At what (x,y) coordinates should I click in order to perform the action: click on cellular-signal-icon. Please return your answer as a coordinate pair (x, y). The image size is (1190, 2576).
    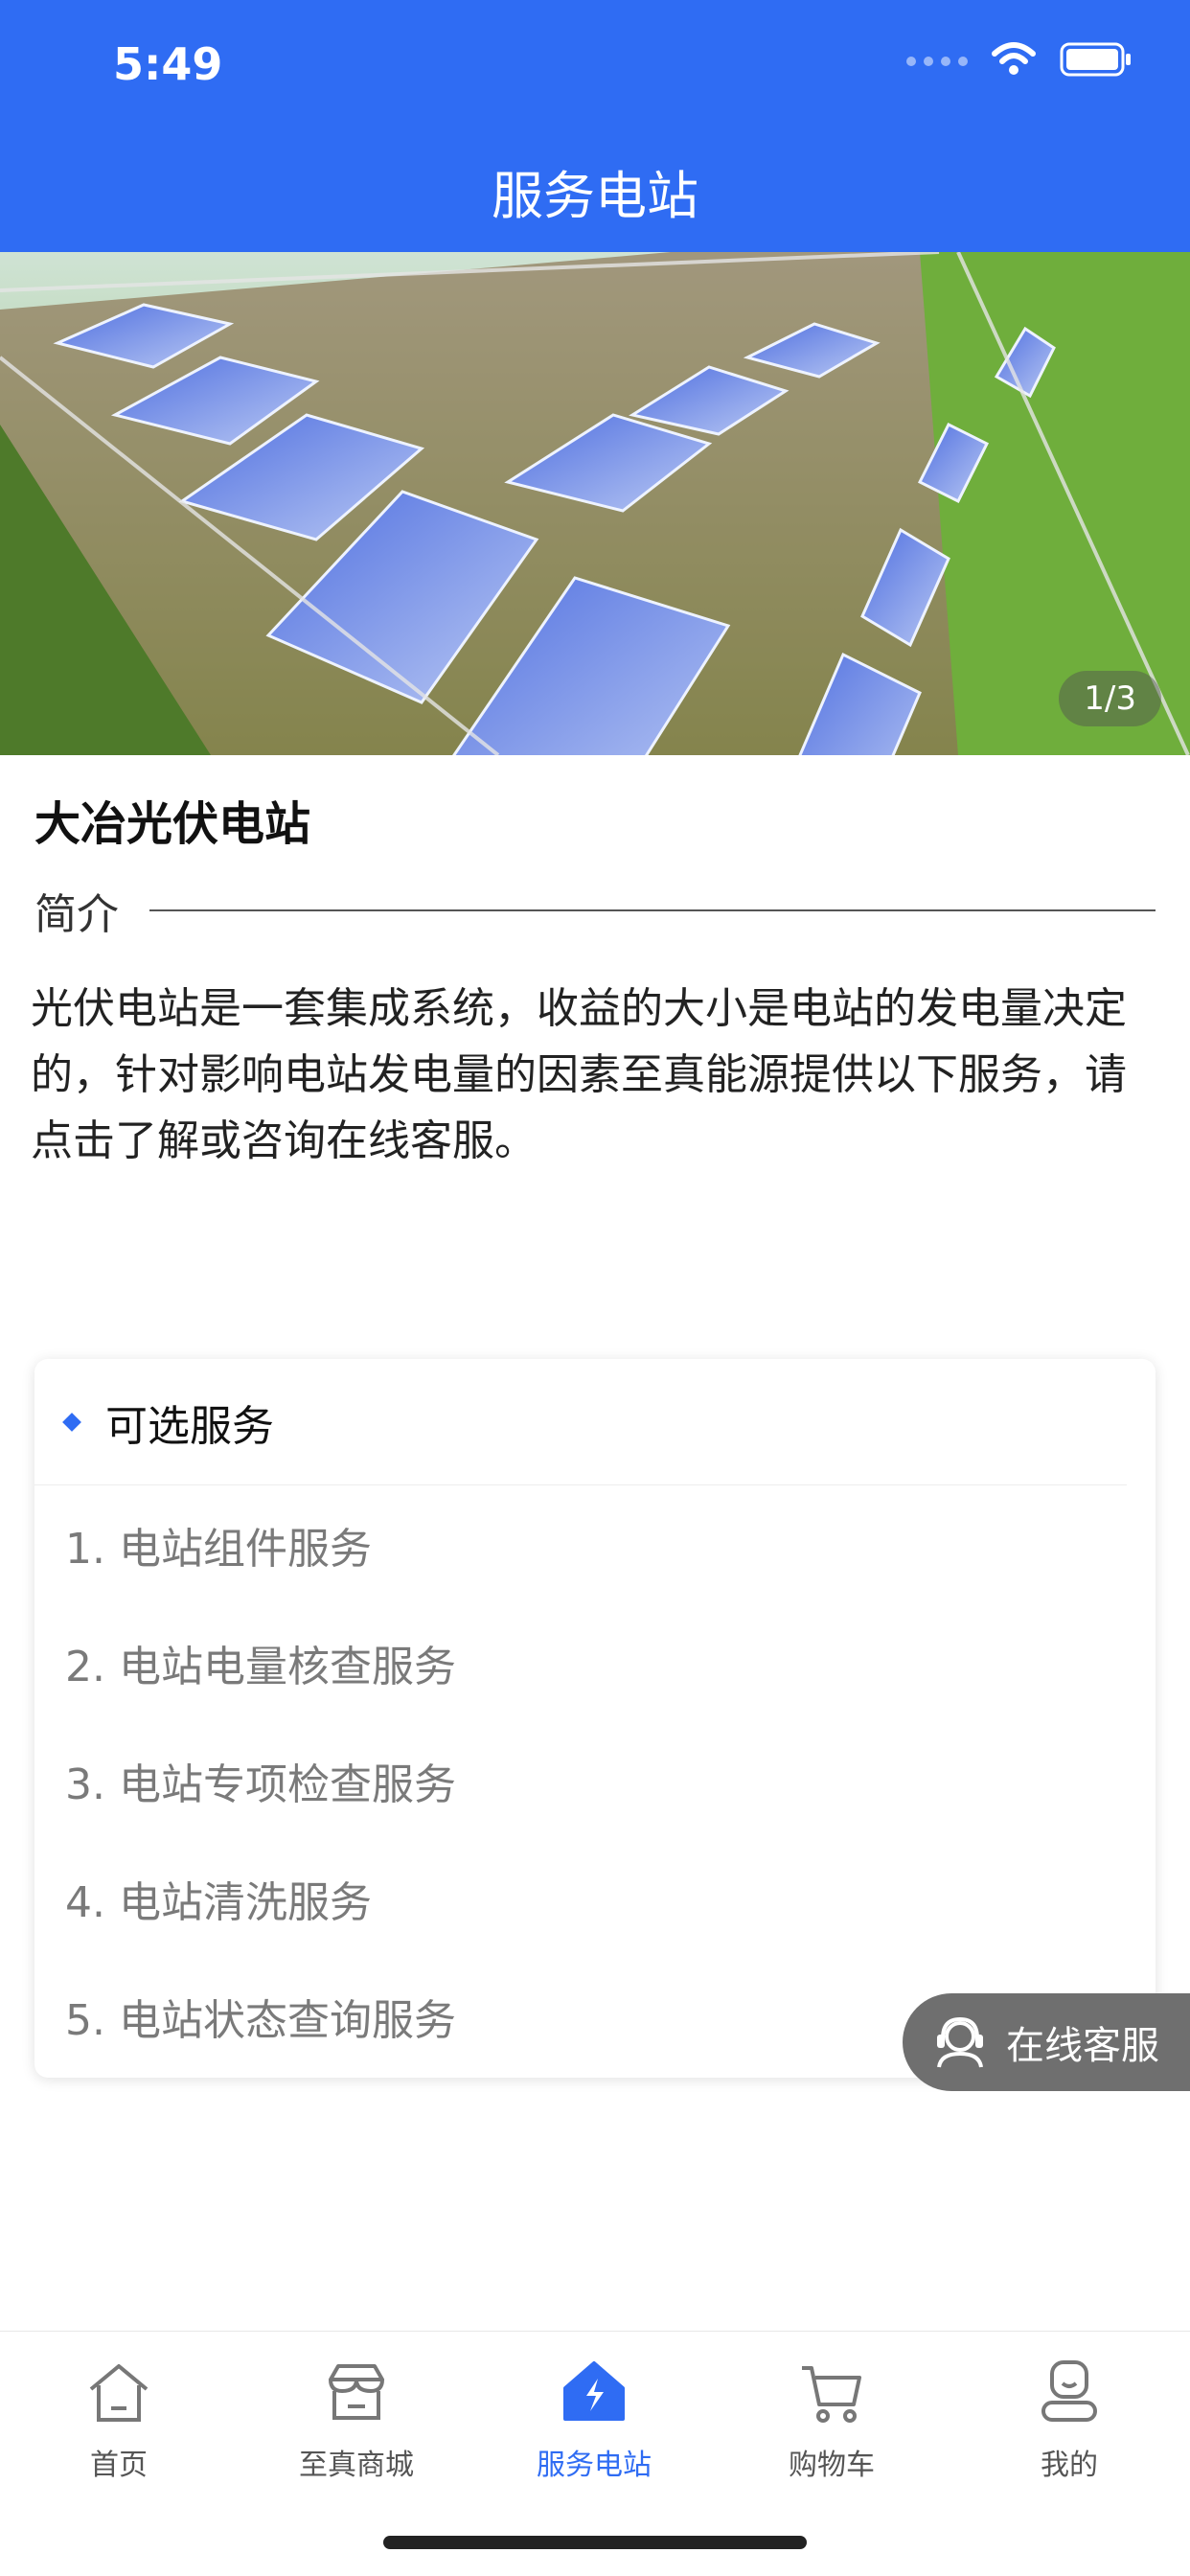
    Looking at the image, I should click on (937, 62).